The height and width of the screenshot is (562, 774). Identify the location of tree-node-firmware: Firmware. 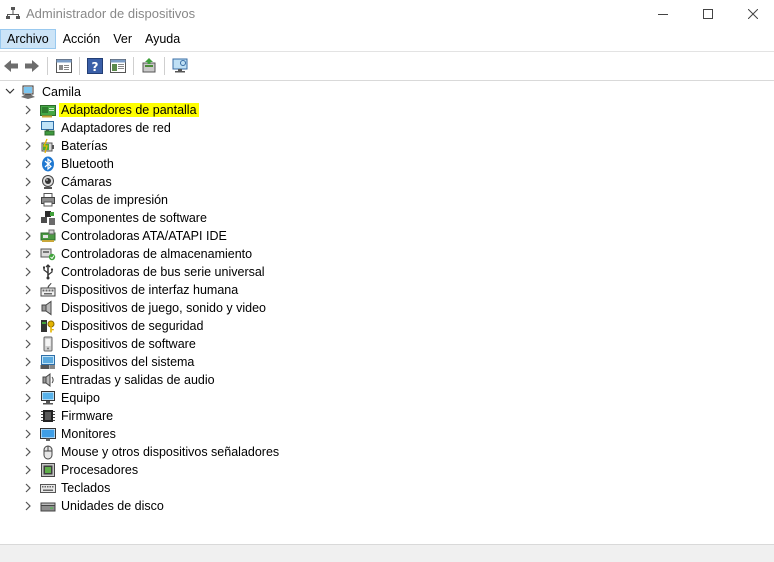
(200, 416).